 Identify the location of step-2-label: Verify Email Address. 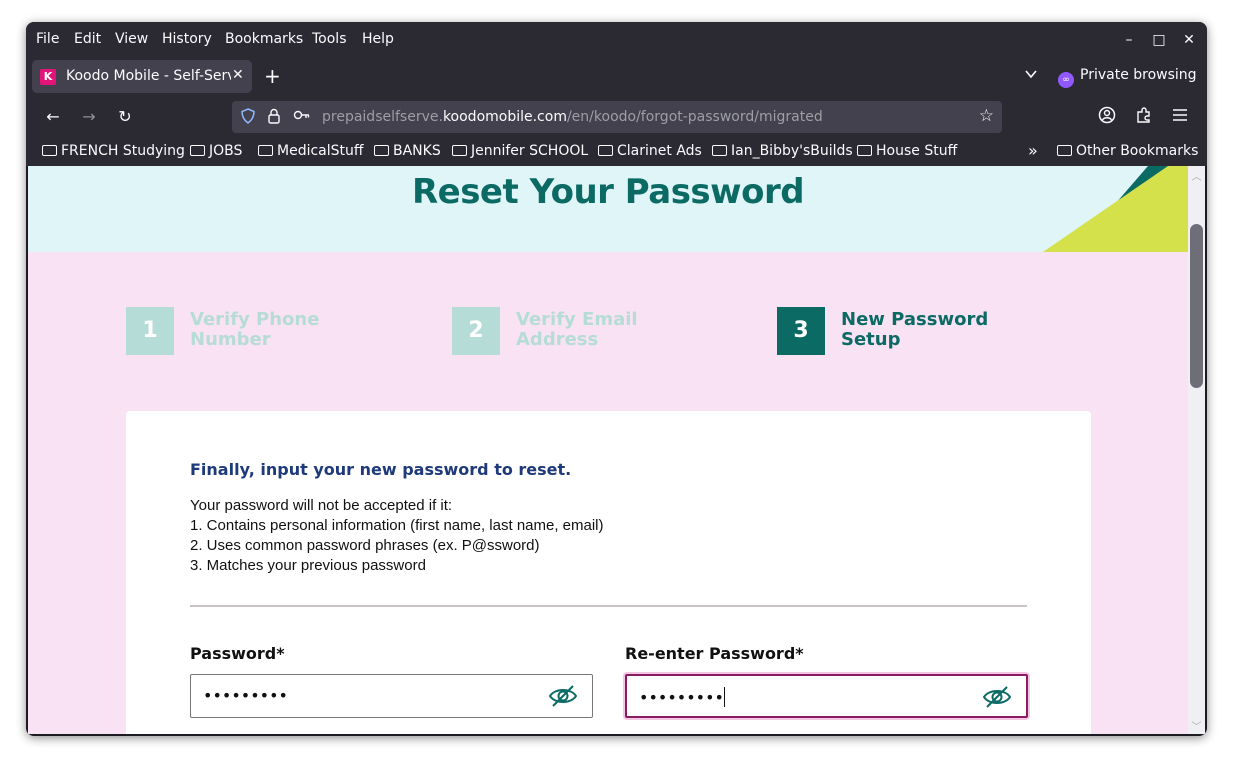
(616, 330).